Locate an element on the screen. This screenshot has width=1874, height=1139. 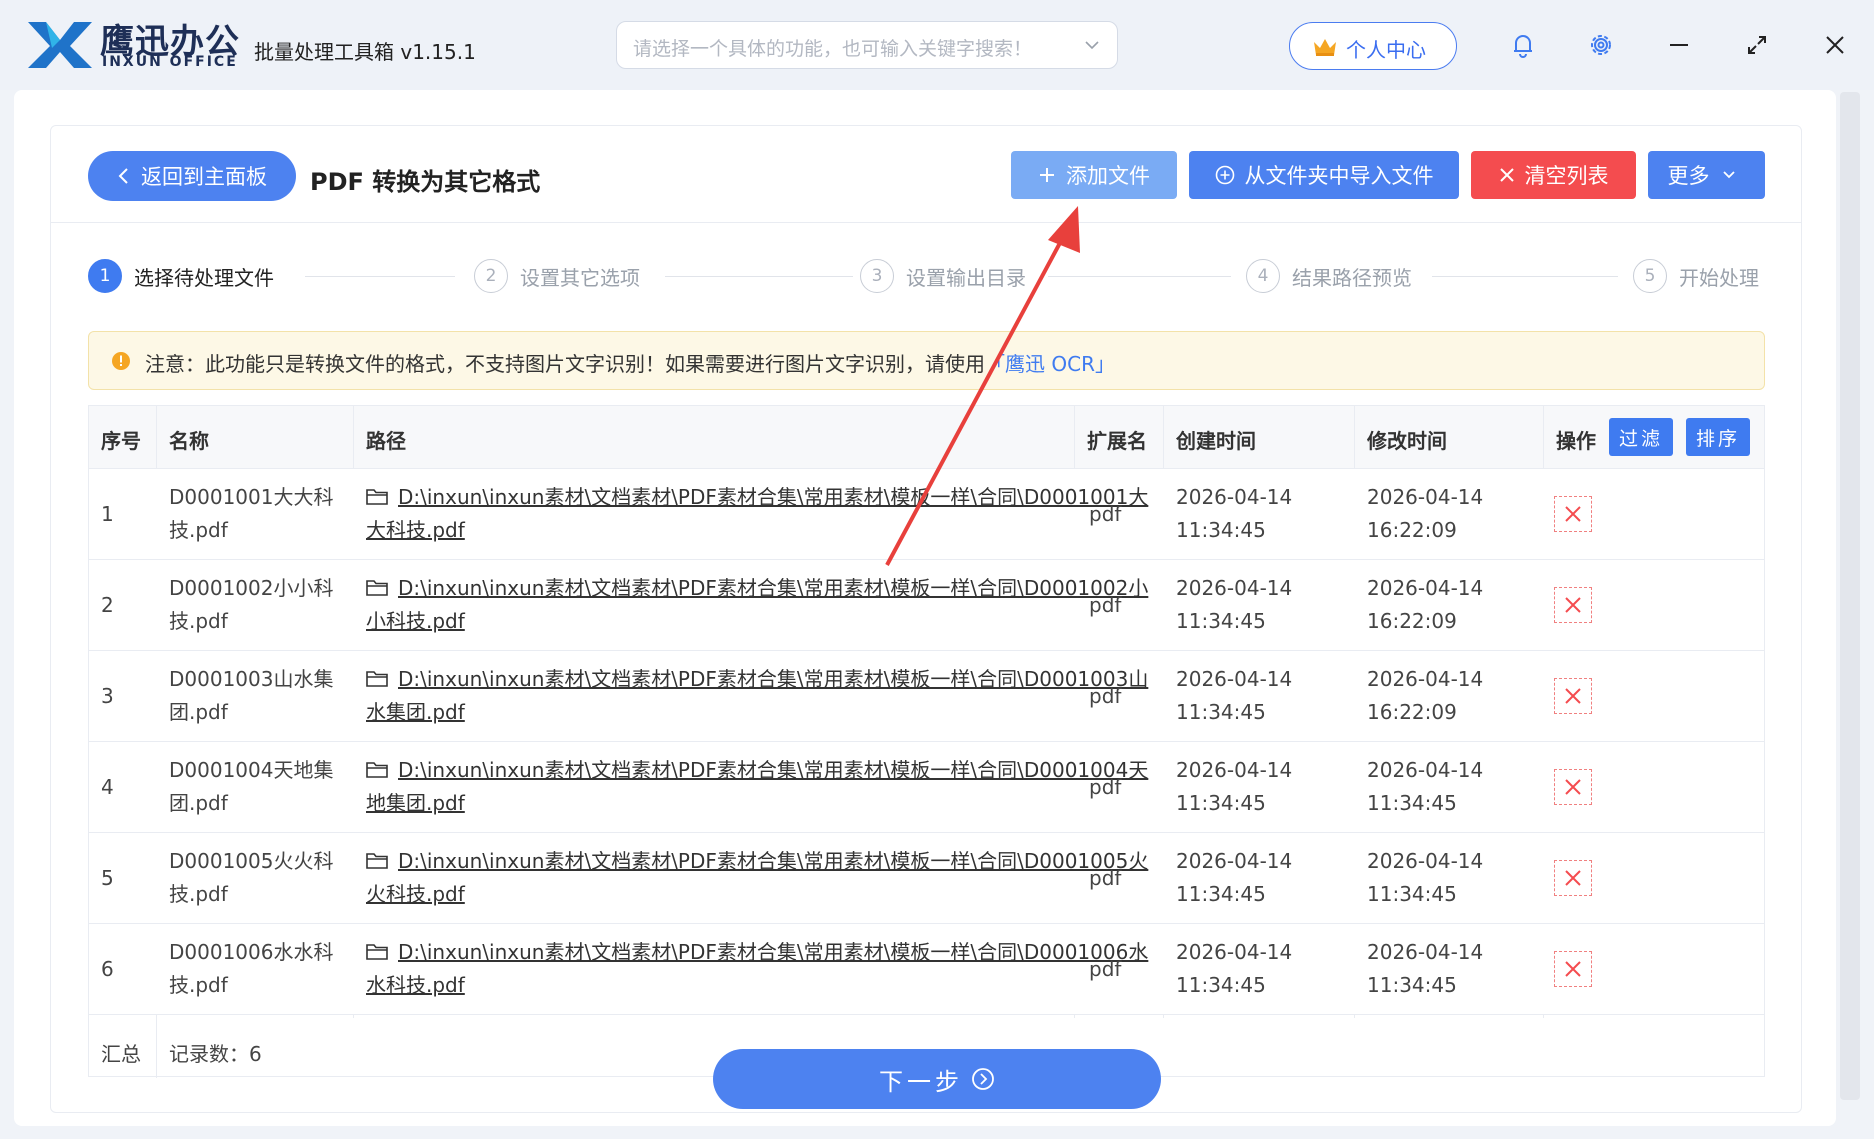
gear-icon is located at coordinates (1601, 45).